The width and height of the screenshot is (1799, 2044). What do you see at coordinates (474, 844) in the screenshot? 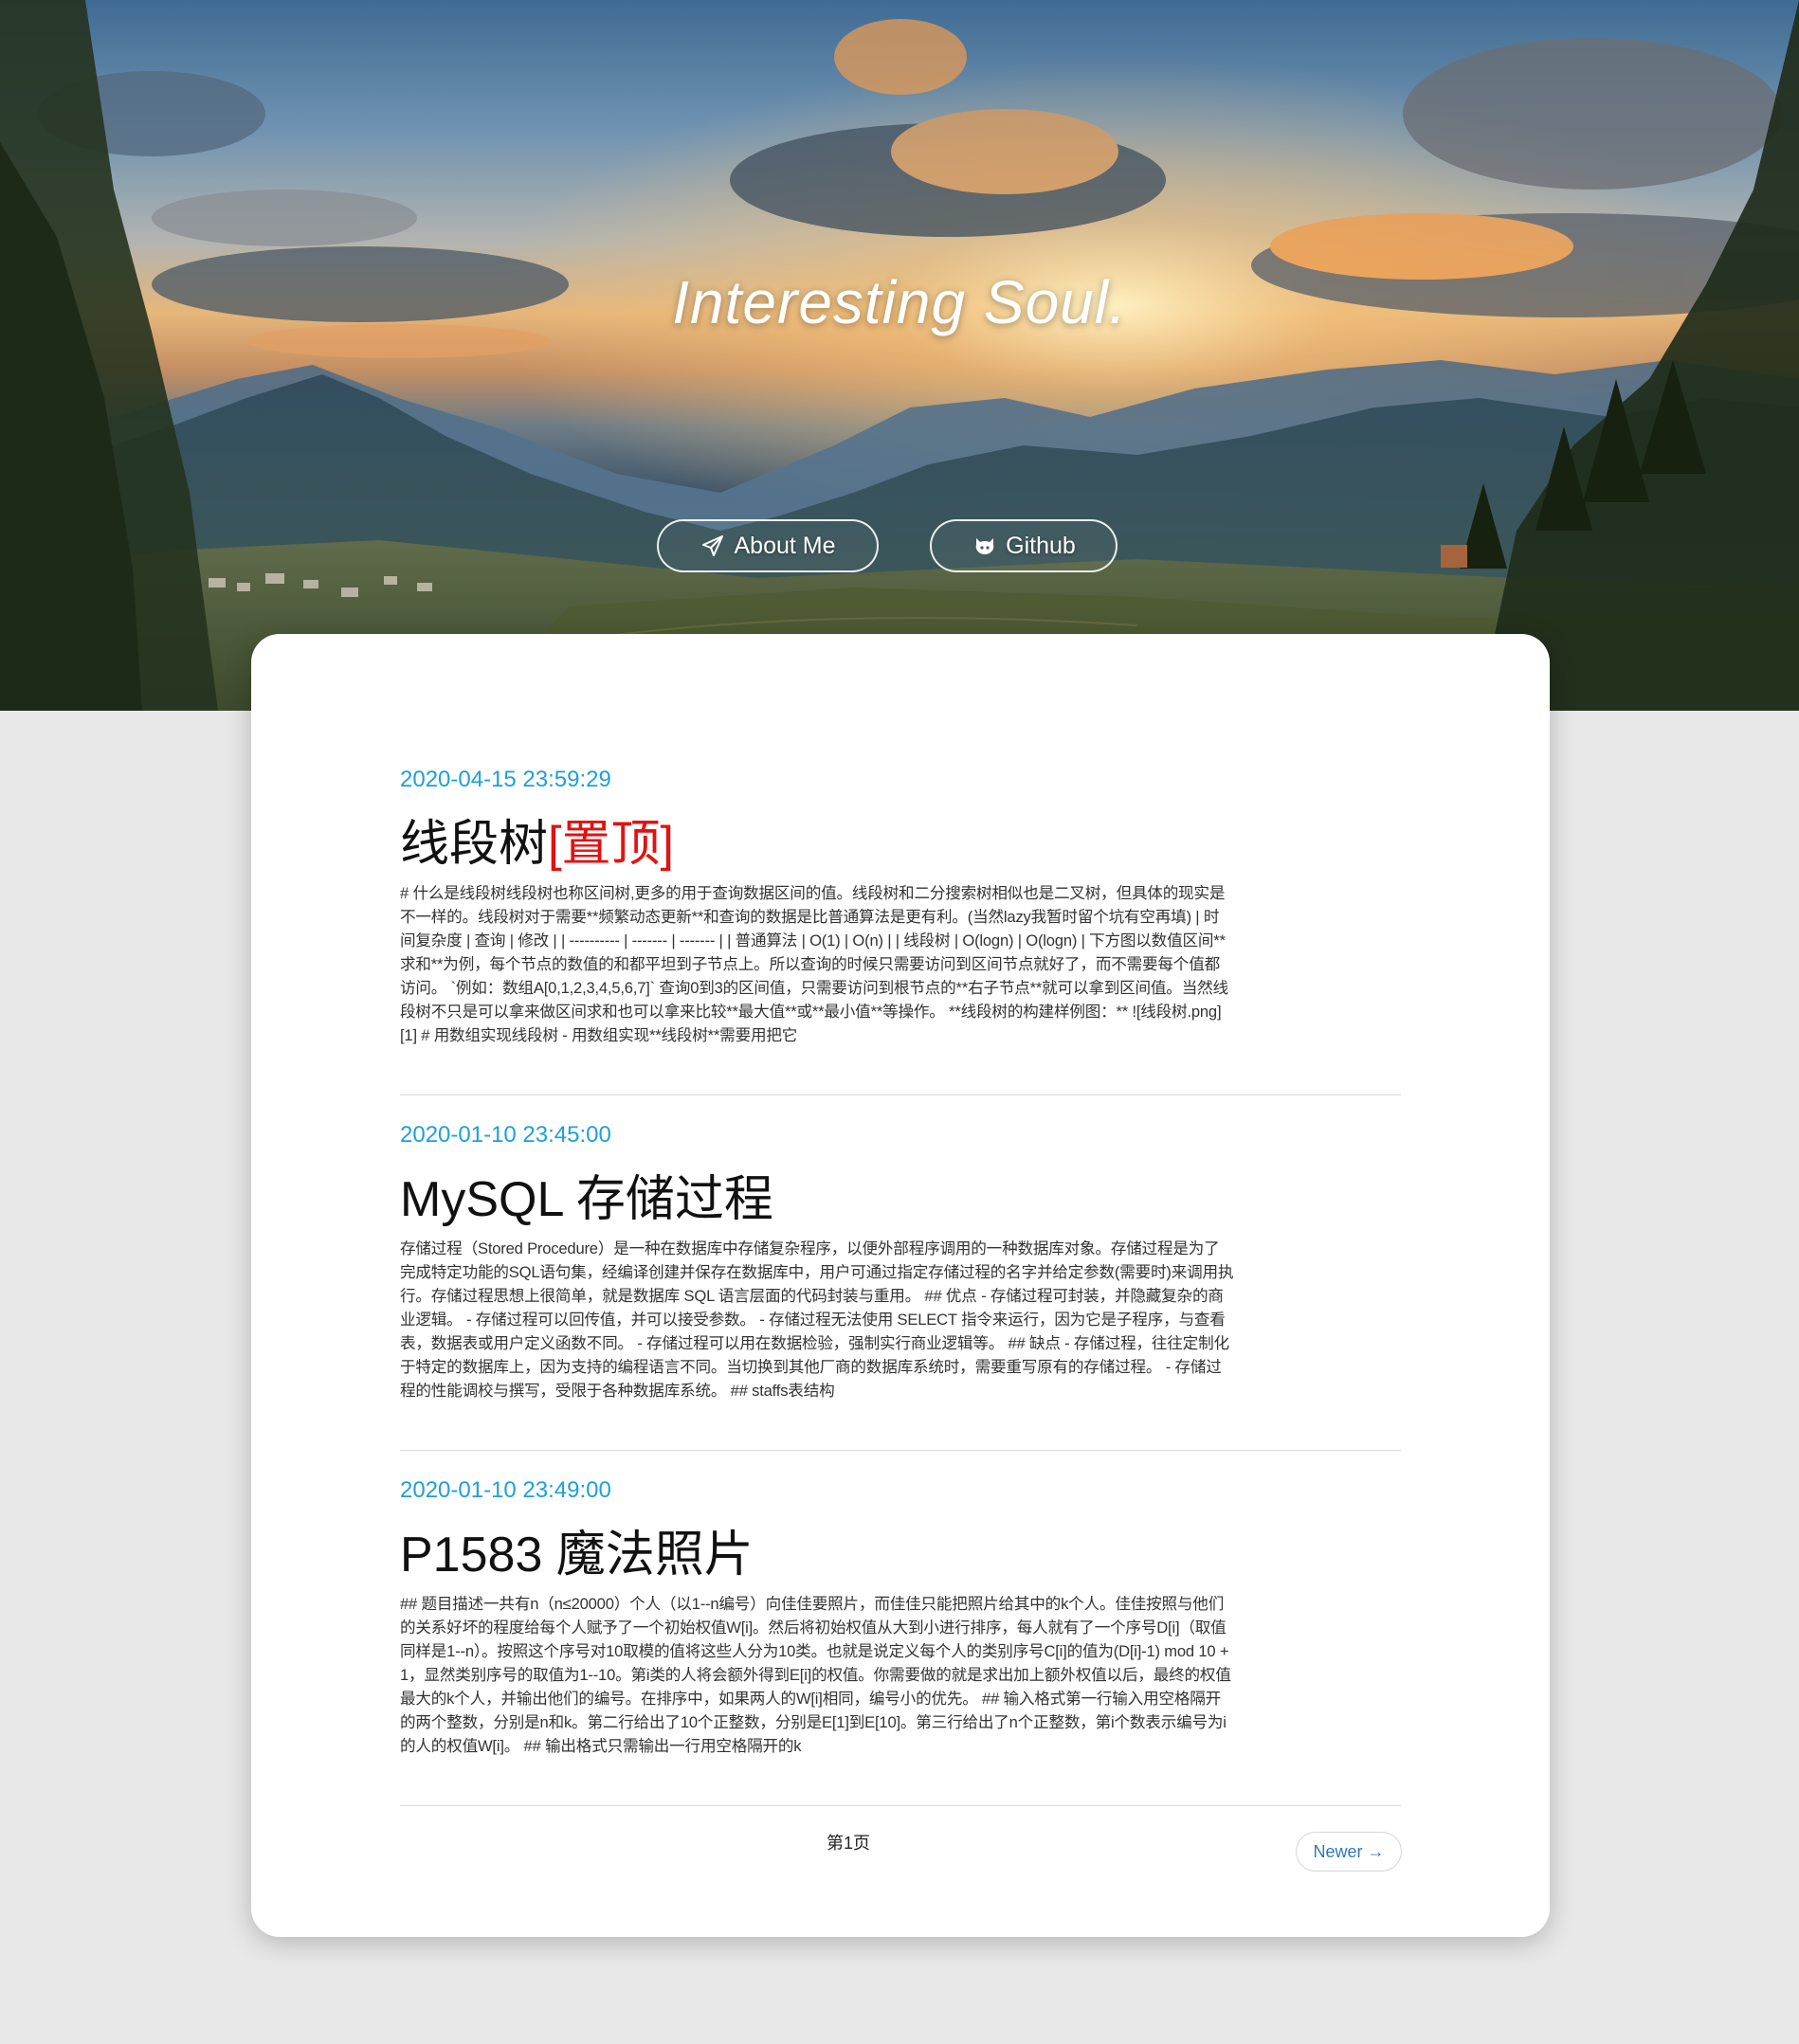
I see `post-title-text: 线段树` at bounding box center [474, 844].